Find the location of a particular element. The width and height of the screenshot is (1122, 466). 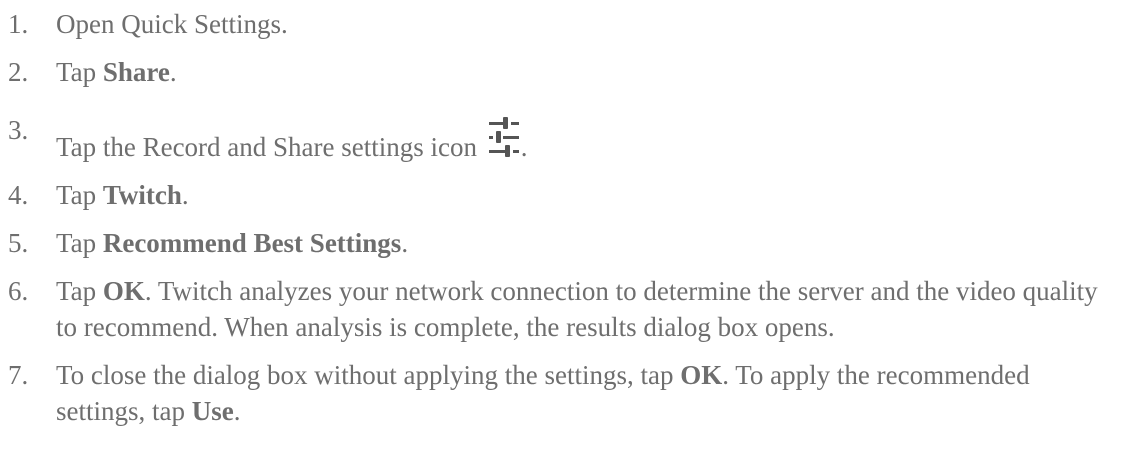

step-item: 5. Tap Recommend Best Settings. is located at coordinates (558, 243).